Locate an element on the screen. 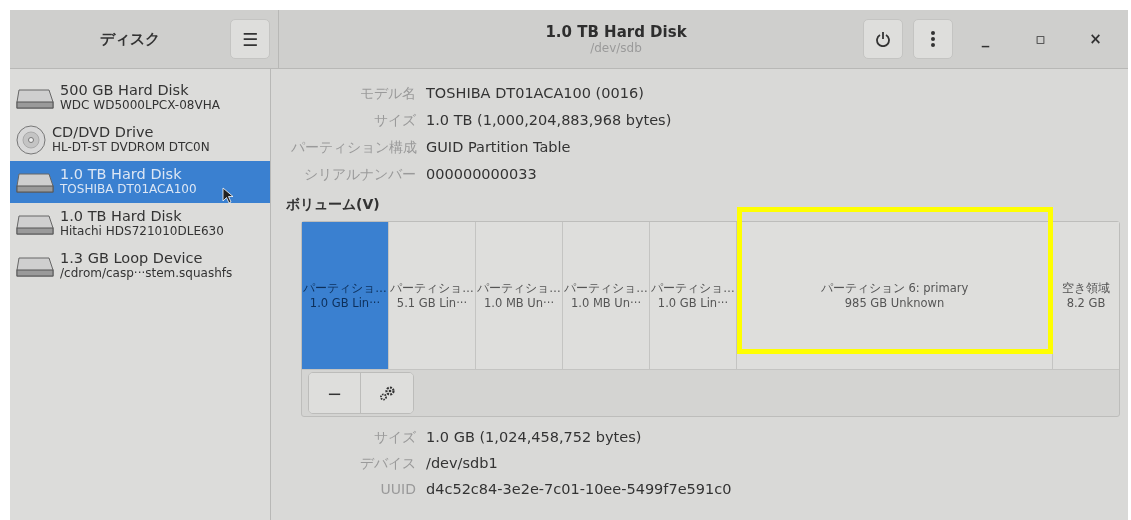 This screenshot has width=1131, height=520. disc-icon is located at coordinates (31, 140).